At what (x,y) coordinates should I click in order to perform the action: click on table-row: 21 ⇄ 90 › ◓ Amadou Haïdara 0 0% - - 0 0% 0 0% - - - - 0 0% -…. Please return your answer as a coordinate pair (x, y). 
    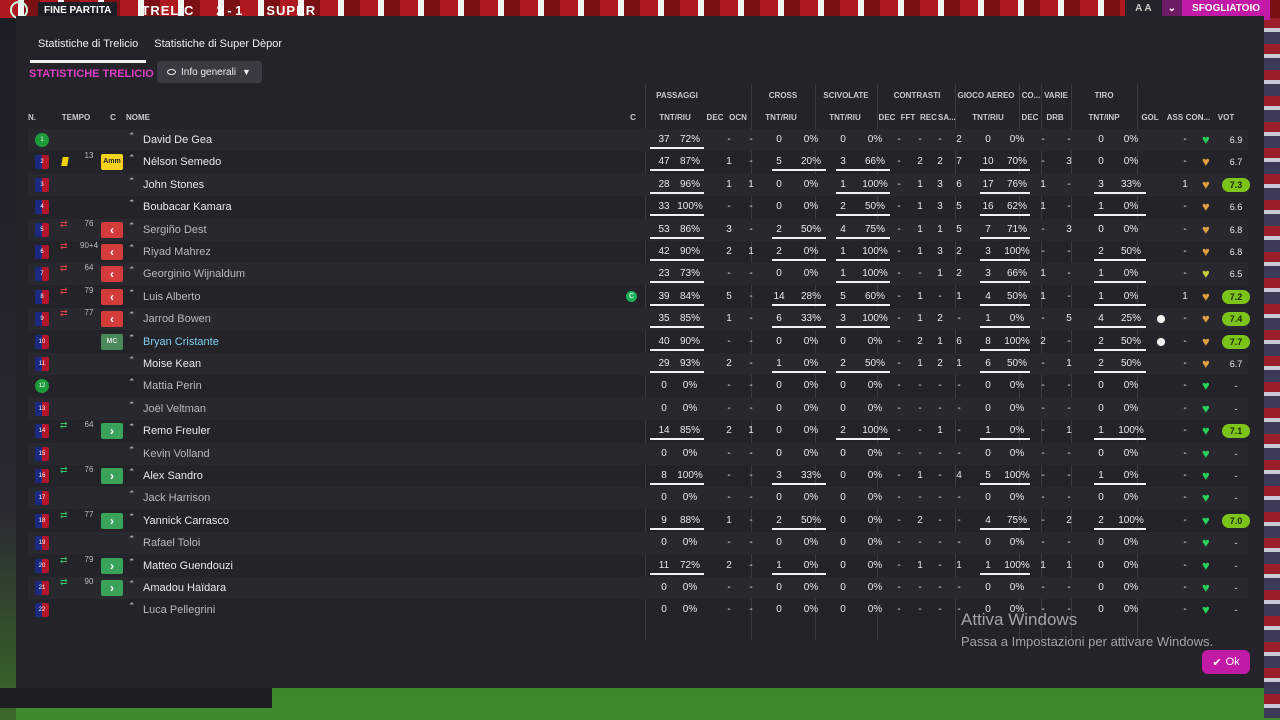
    Looking at the image, I should click on (638, 588).